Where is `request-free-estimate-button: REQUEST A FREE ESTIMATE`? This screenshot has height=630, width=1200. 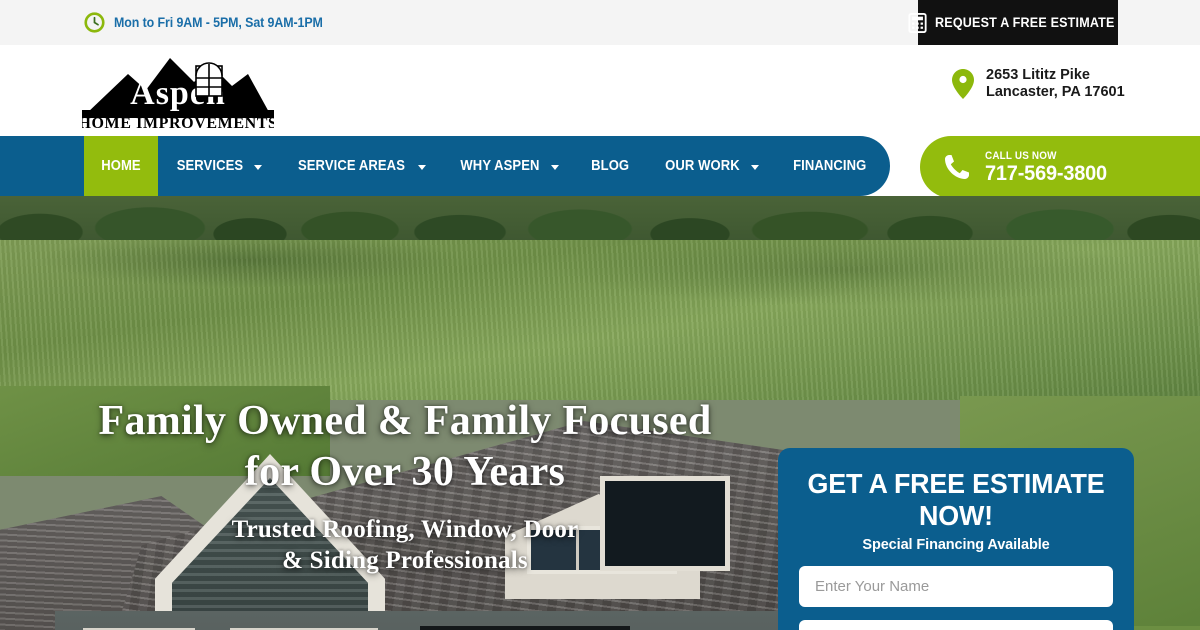 request-free-estimate-button: REQUEST A FREE ESTIMATE is located at coordinates (1013, 22).